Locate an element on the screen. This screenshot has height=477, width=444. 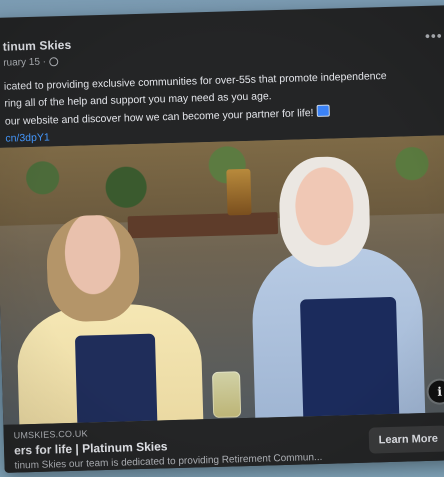
image-glass is located at coordinates (226, 394).